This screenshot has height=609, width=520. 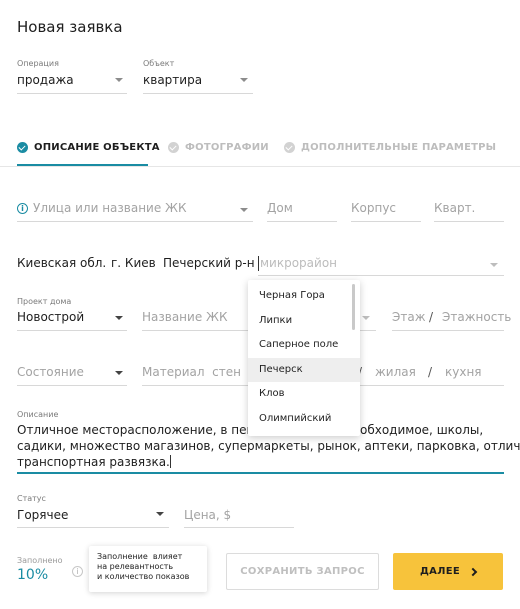 I want to click on district-text: Печерский р-н, so click(x=209, y=263).